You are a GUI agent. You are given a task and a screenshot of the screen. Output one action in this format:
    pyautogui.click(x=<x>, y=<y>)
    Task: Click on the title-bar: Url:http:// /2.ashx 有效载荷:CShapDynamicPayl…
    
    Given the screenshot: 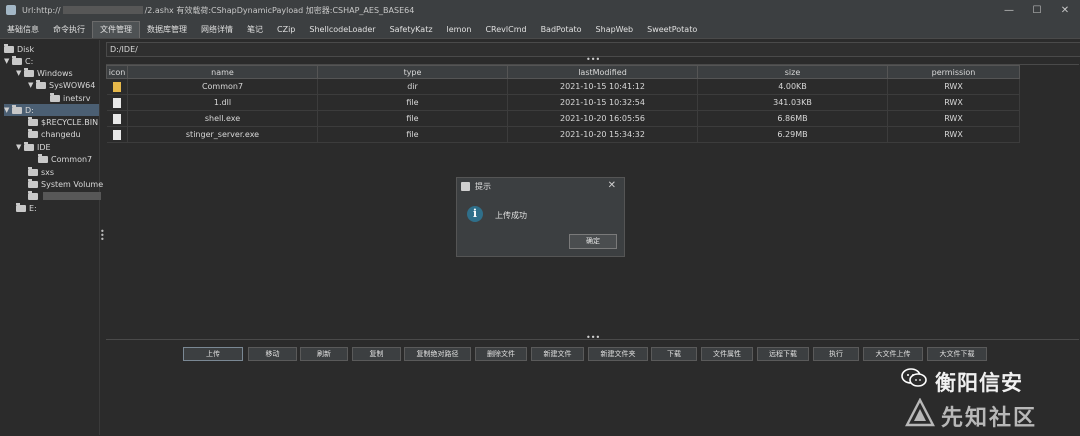 What is the action you would take?
    pyautogui.click(x=540, y=10)
    